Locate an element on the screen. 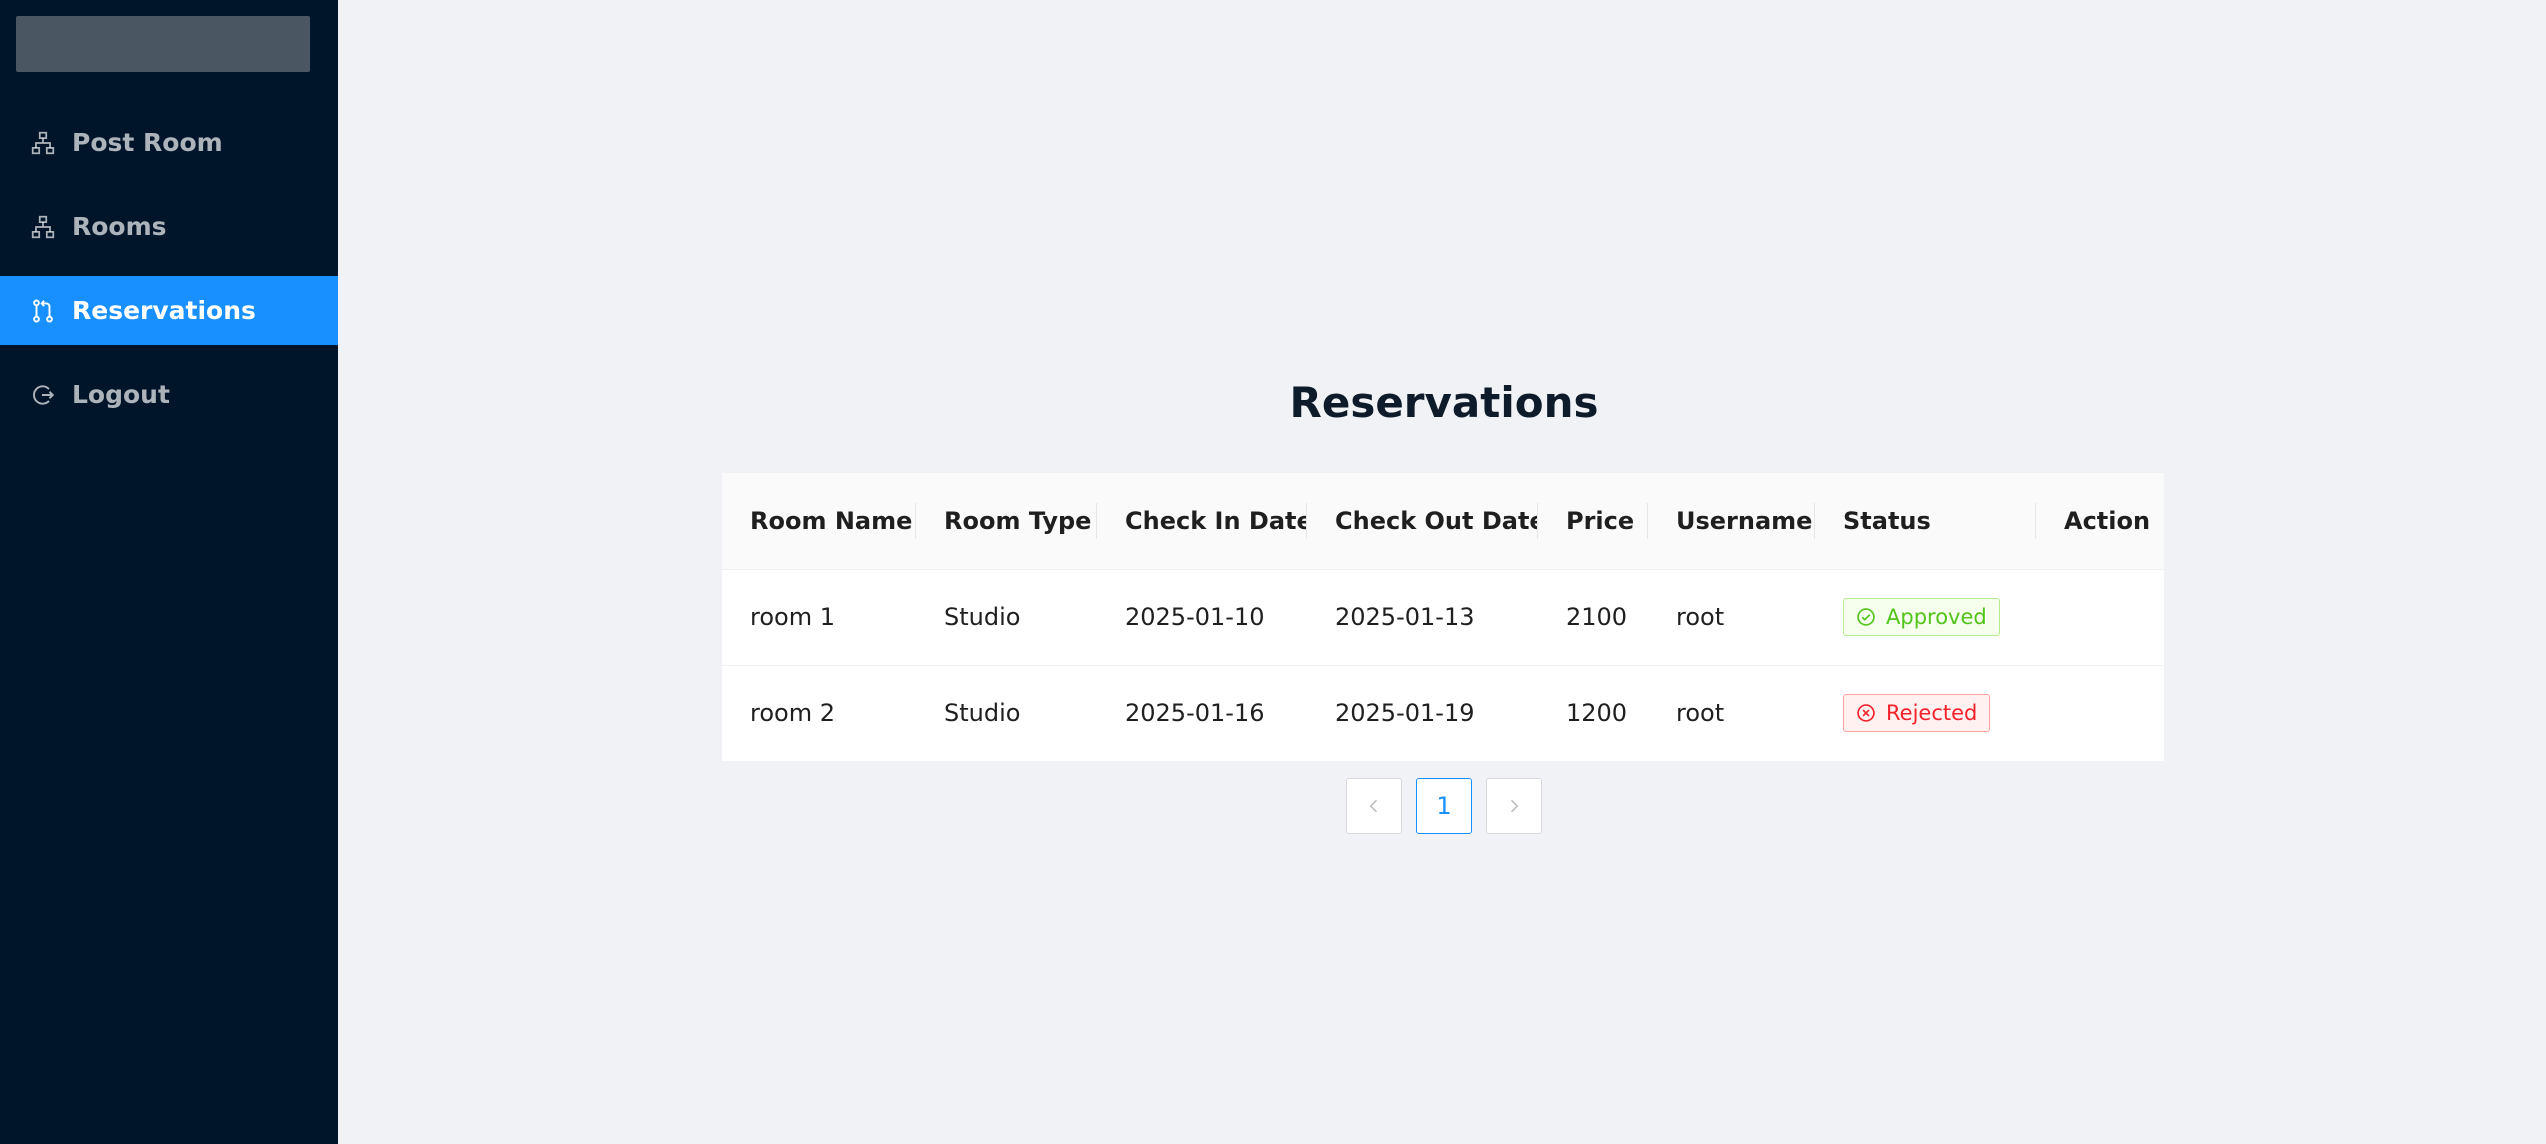 This screenshot has width=2546, height=1144. sidebar-item-label: Logout is located at coordinates (121, 394).